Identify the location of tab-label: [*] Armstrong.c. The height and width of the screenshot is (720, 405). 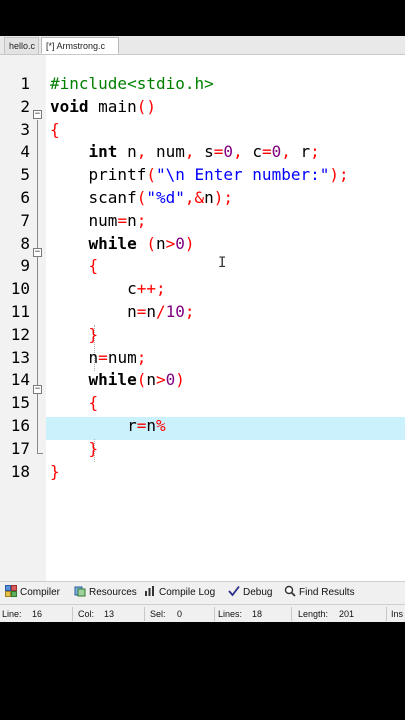
(76, 46).